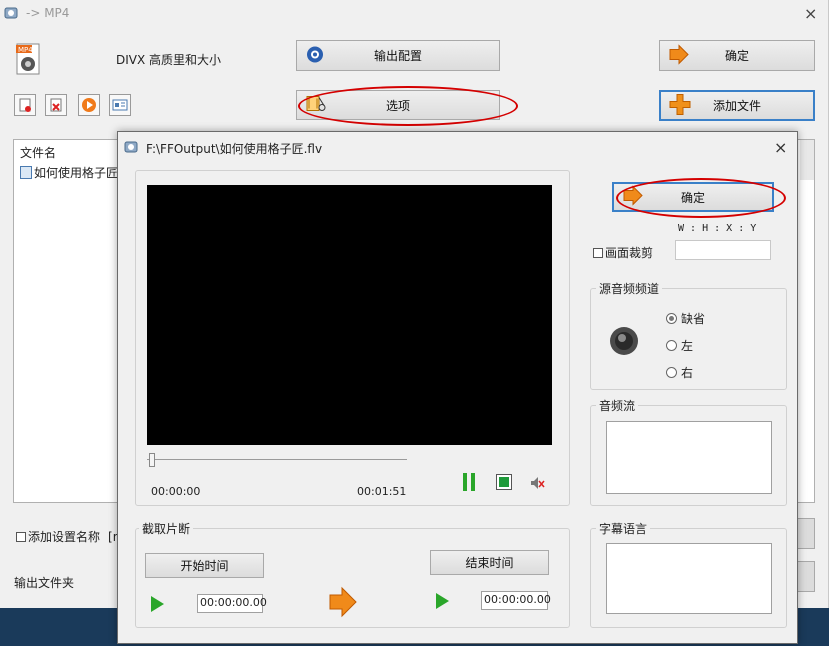 This screenshot has width=829, height=646. Describe the element at coordinates (516, 600) in the screenshot. I see `end-time-input: 00:00:00.00` at that location.